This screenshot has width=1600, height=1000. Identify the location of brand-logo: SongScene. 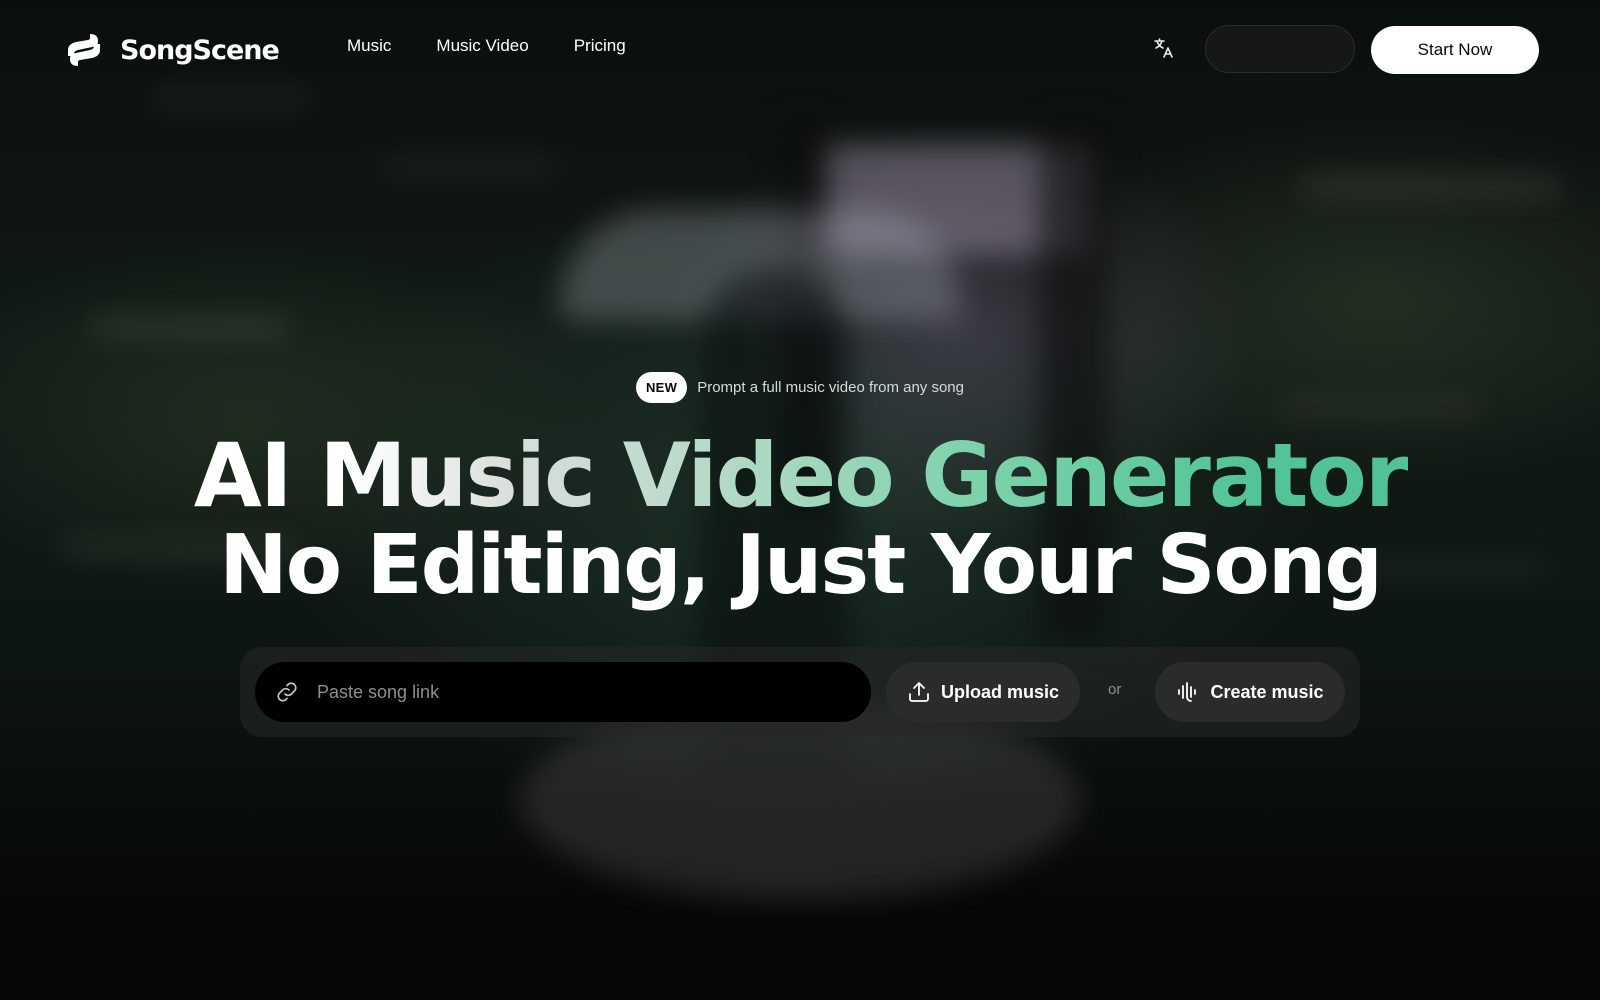
(172, 50).